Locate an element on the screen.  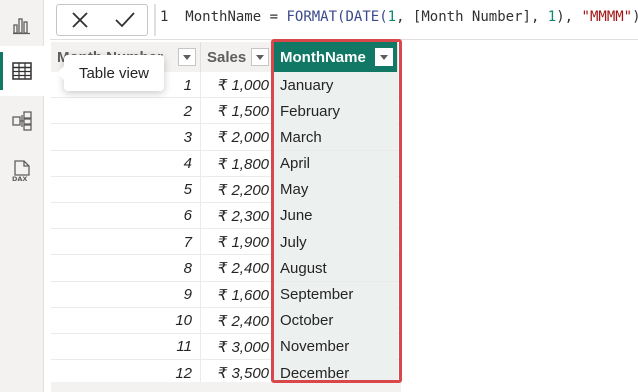
commit-button is located at coordinates (125, 20).